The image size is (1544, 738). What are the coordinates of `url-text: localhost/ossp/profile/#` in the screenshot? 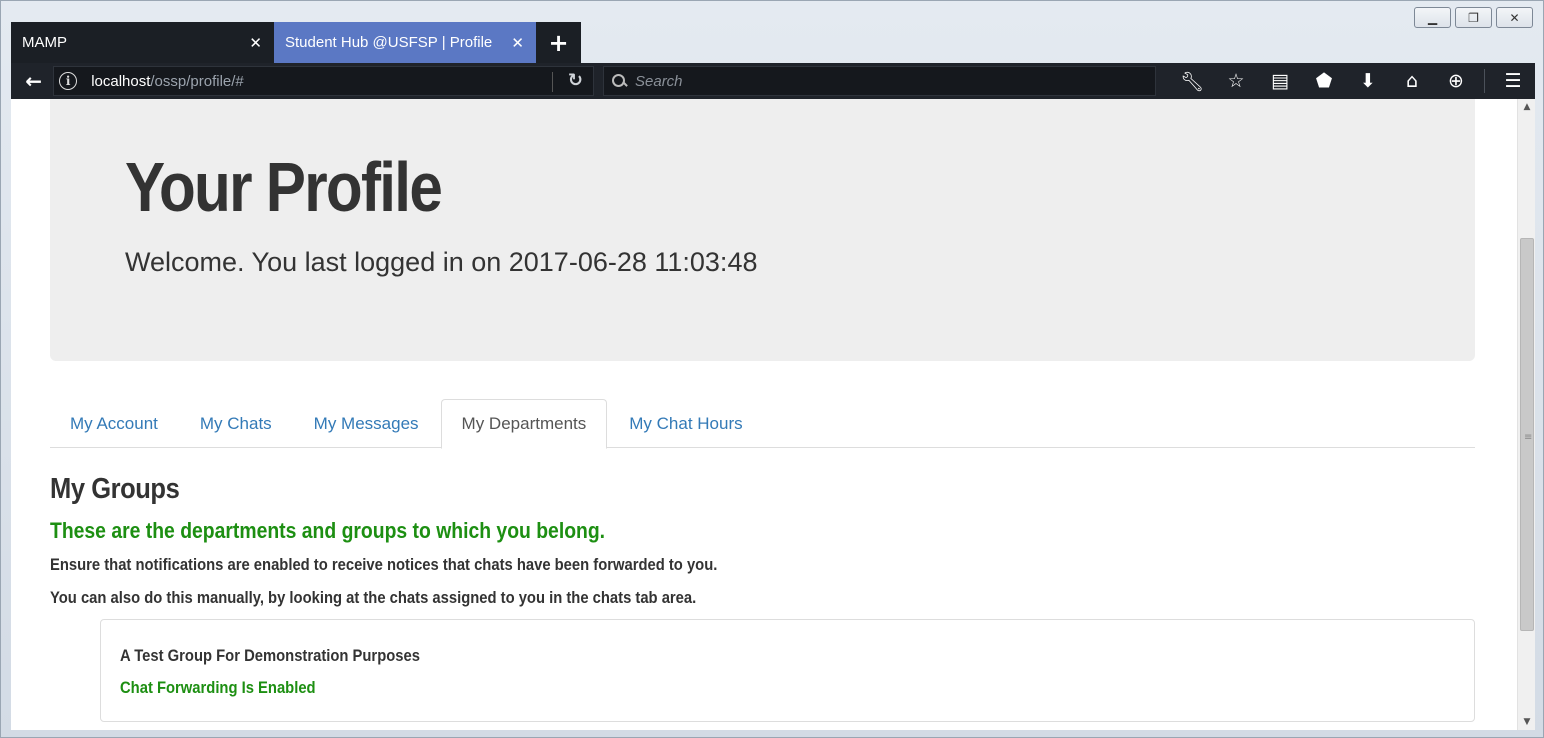 It's located at (167, 81).